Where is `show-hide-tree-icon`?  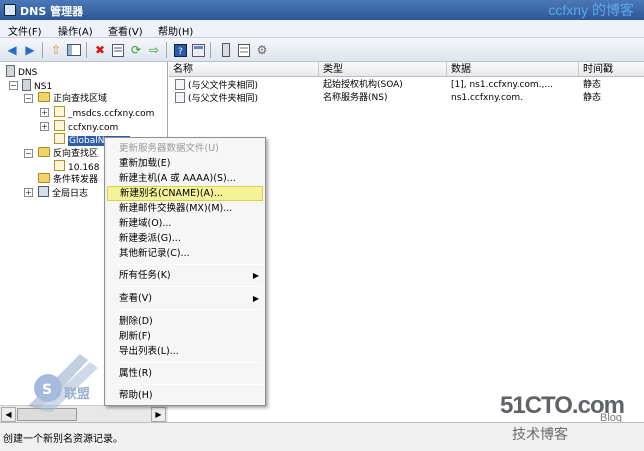
show-hide-tree-icon is located at coordinates (74, 50).